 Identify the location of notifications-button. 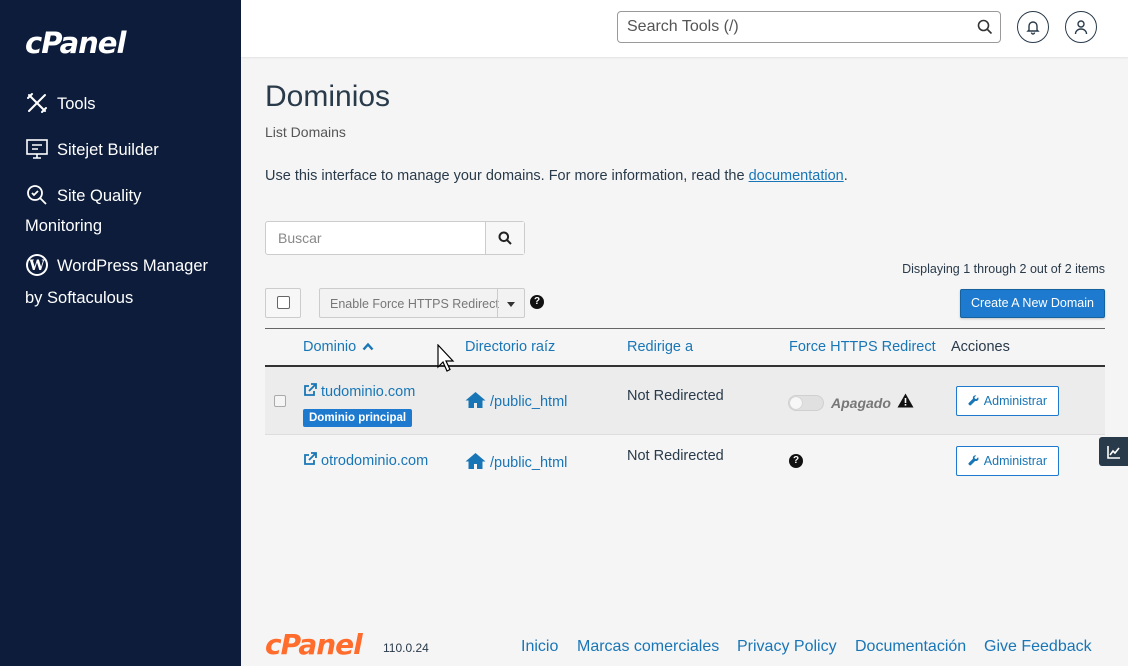
(1033, 27).